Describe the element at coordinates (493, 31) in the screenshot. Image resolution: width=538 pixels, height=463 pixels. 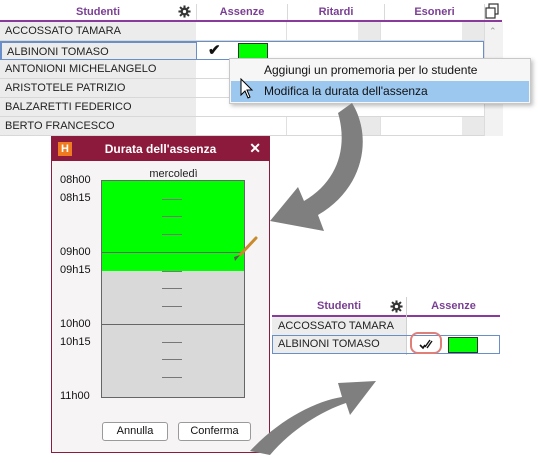
I see `chevron-up-icon: ⌃` at that location.